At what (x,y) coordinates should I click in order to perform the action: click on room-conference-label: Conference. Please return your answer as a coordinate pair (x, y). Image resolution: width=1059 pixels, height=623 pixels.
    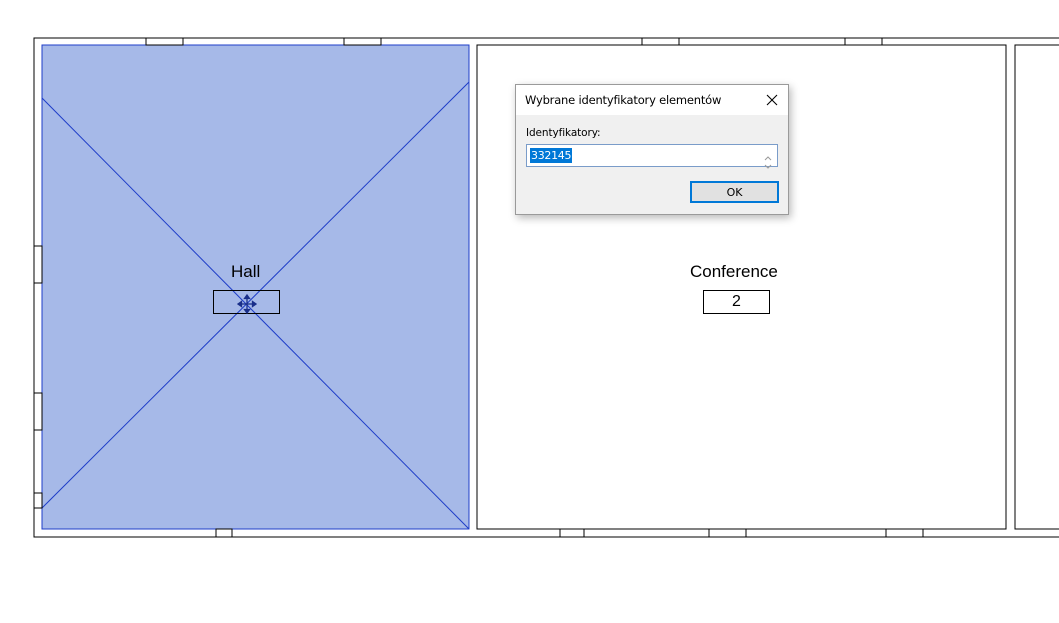
    Looking at the image, I should click on (734, 271).